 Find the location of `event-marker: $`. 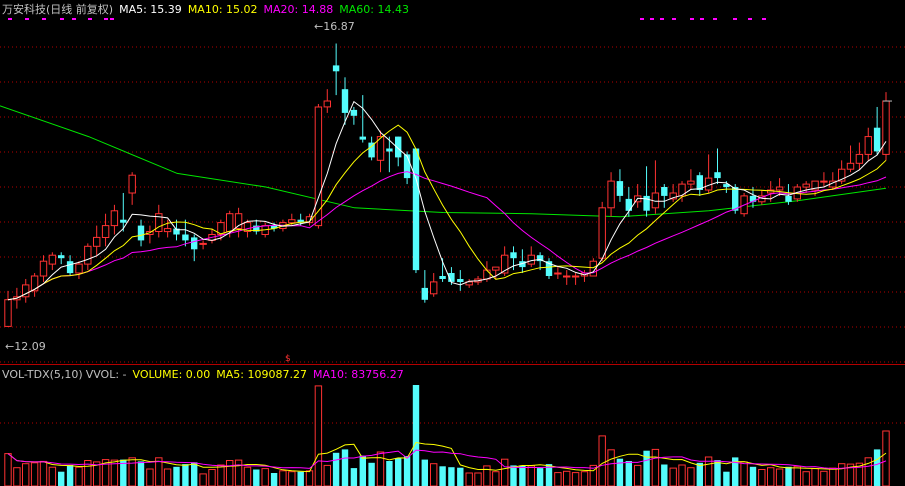

event-marker: $ is located at coordinates (288, 359).